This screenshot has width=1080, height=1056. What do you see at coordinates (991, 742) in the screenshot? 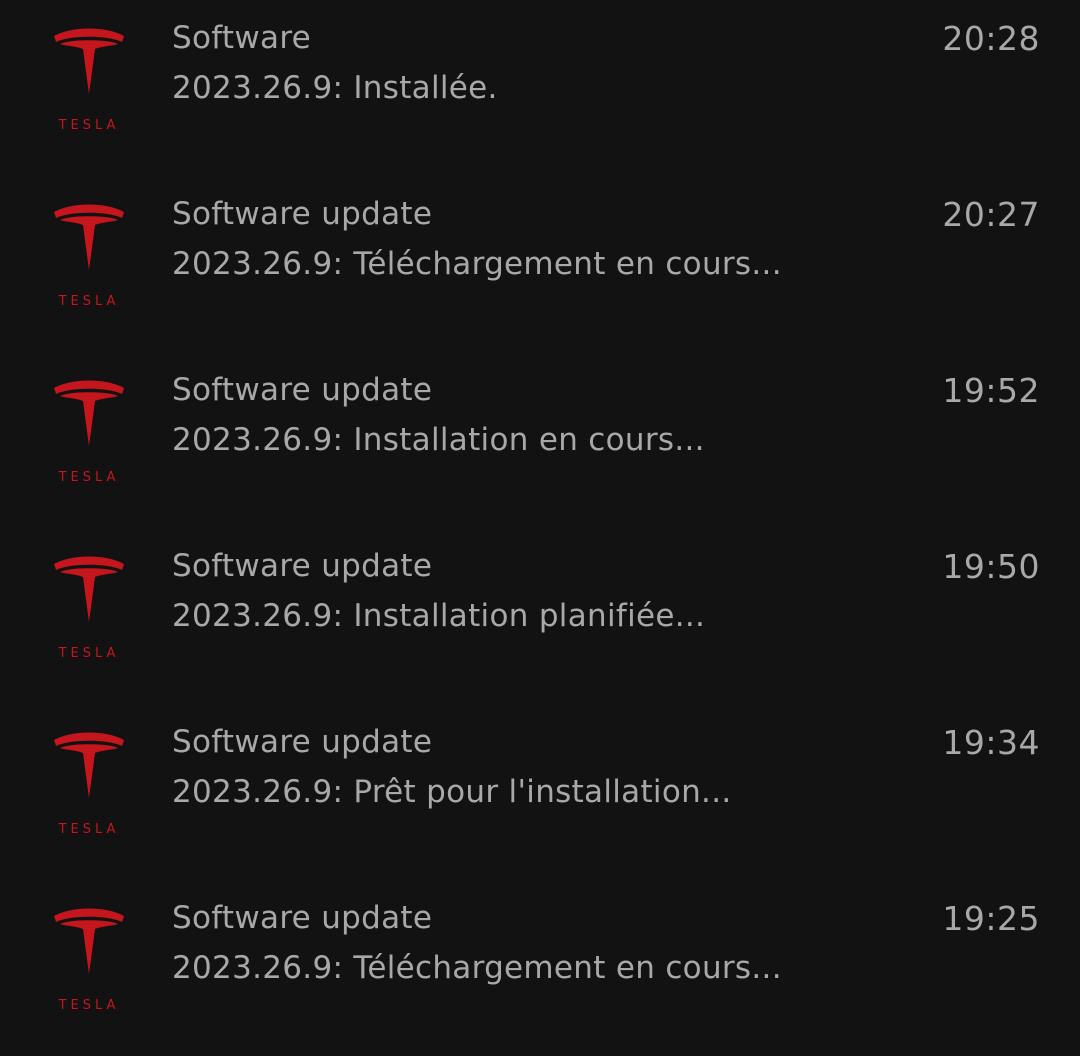
I see `notification-time: 19:34` at bounding box center [991, 742].